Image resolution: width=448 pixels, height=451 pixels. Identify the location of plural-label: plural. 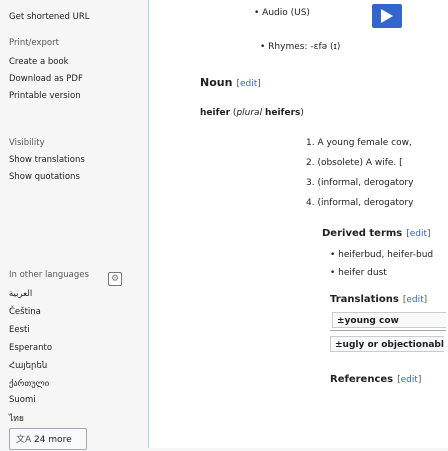
(249, 113).